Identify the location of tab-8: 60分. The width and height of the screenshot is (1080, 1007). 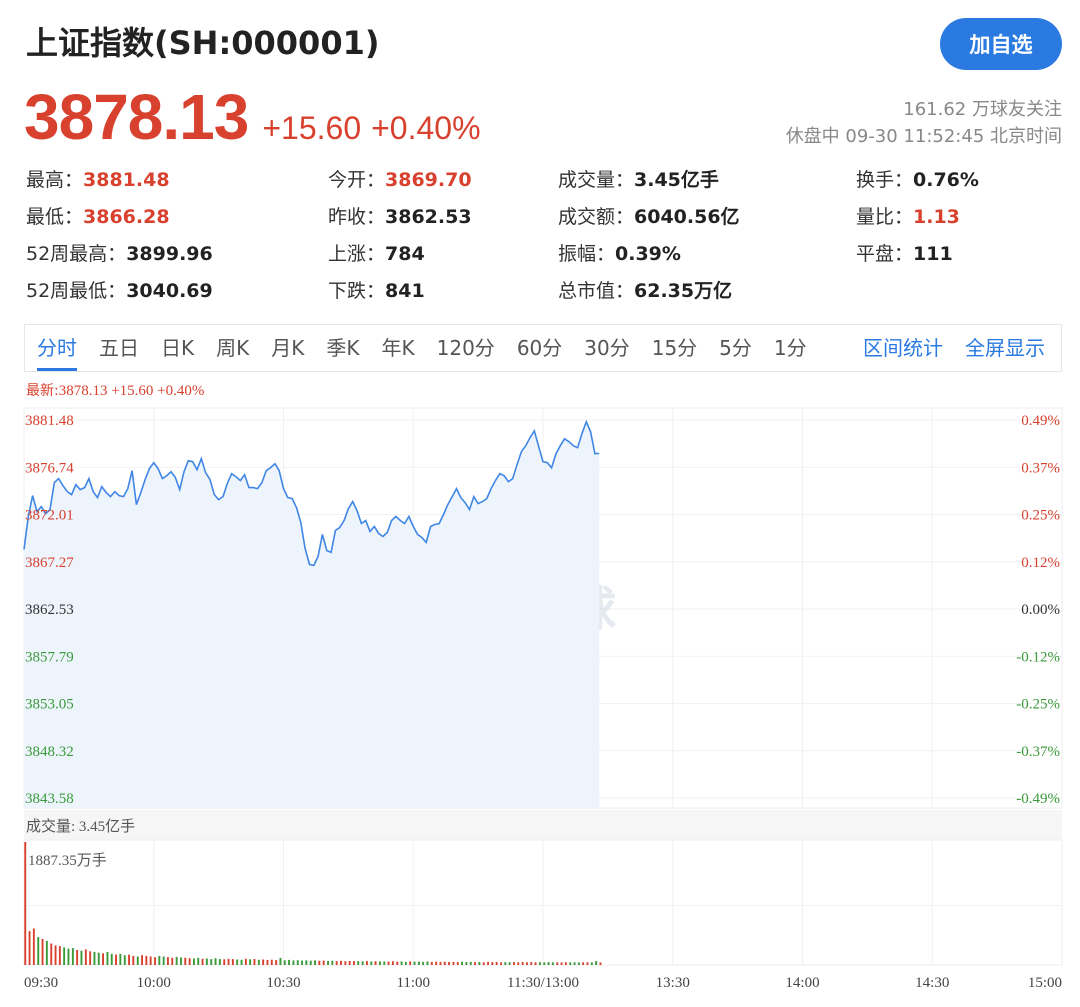
(539, 348).